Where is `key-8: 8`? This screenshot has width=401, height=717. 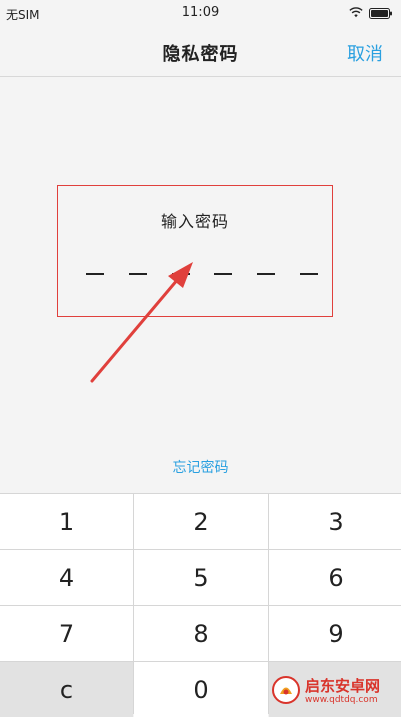 key-8: 8 is located at coordinates (201, 633).